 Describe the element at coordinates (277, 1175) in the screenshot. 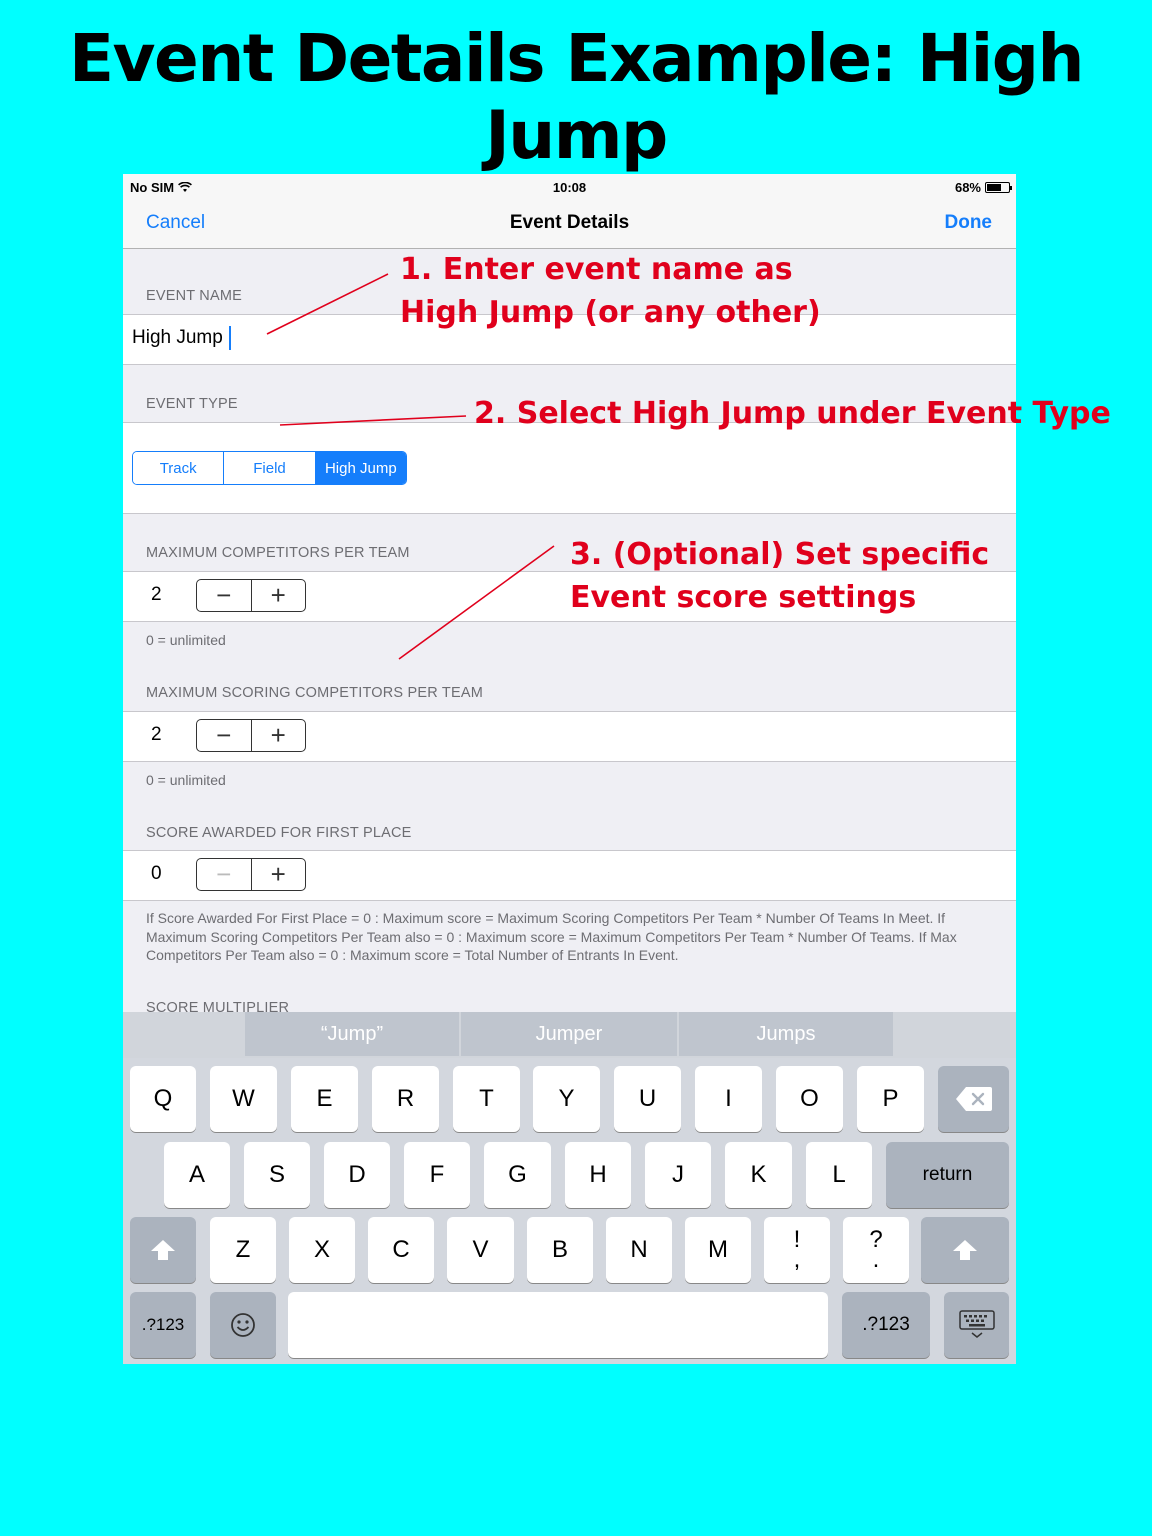

I see `key-s: S` at that location.